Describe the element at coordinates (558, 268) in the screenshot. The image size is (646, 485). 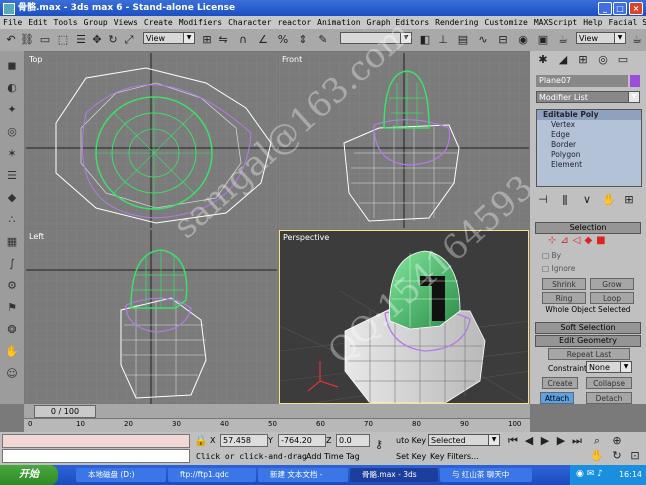
I see `ignore-backfacing-checkbox: □ Ignore` at that location.